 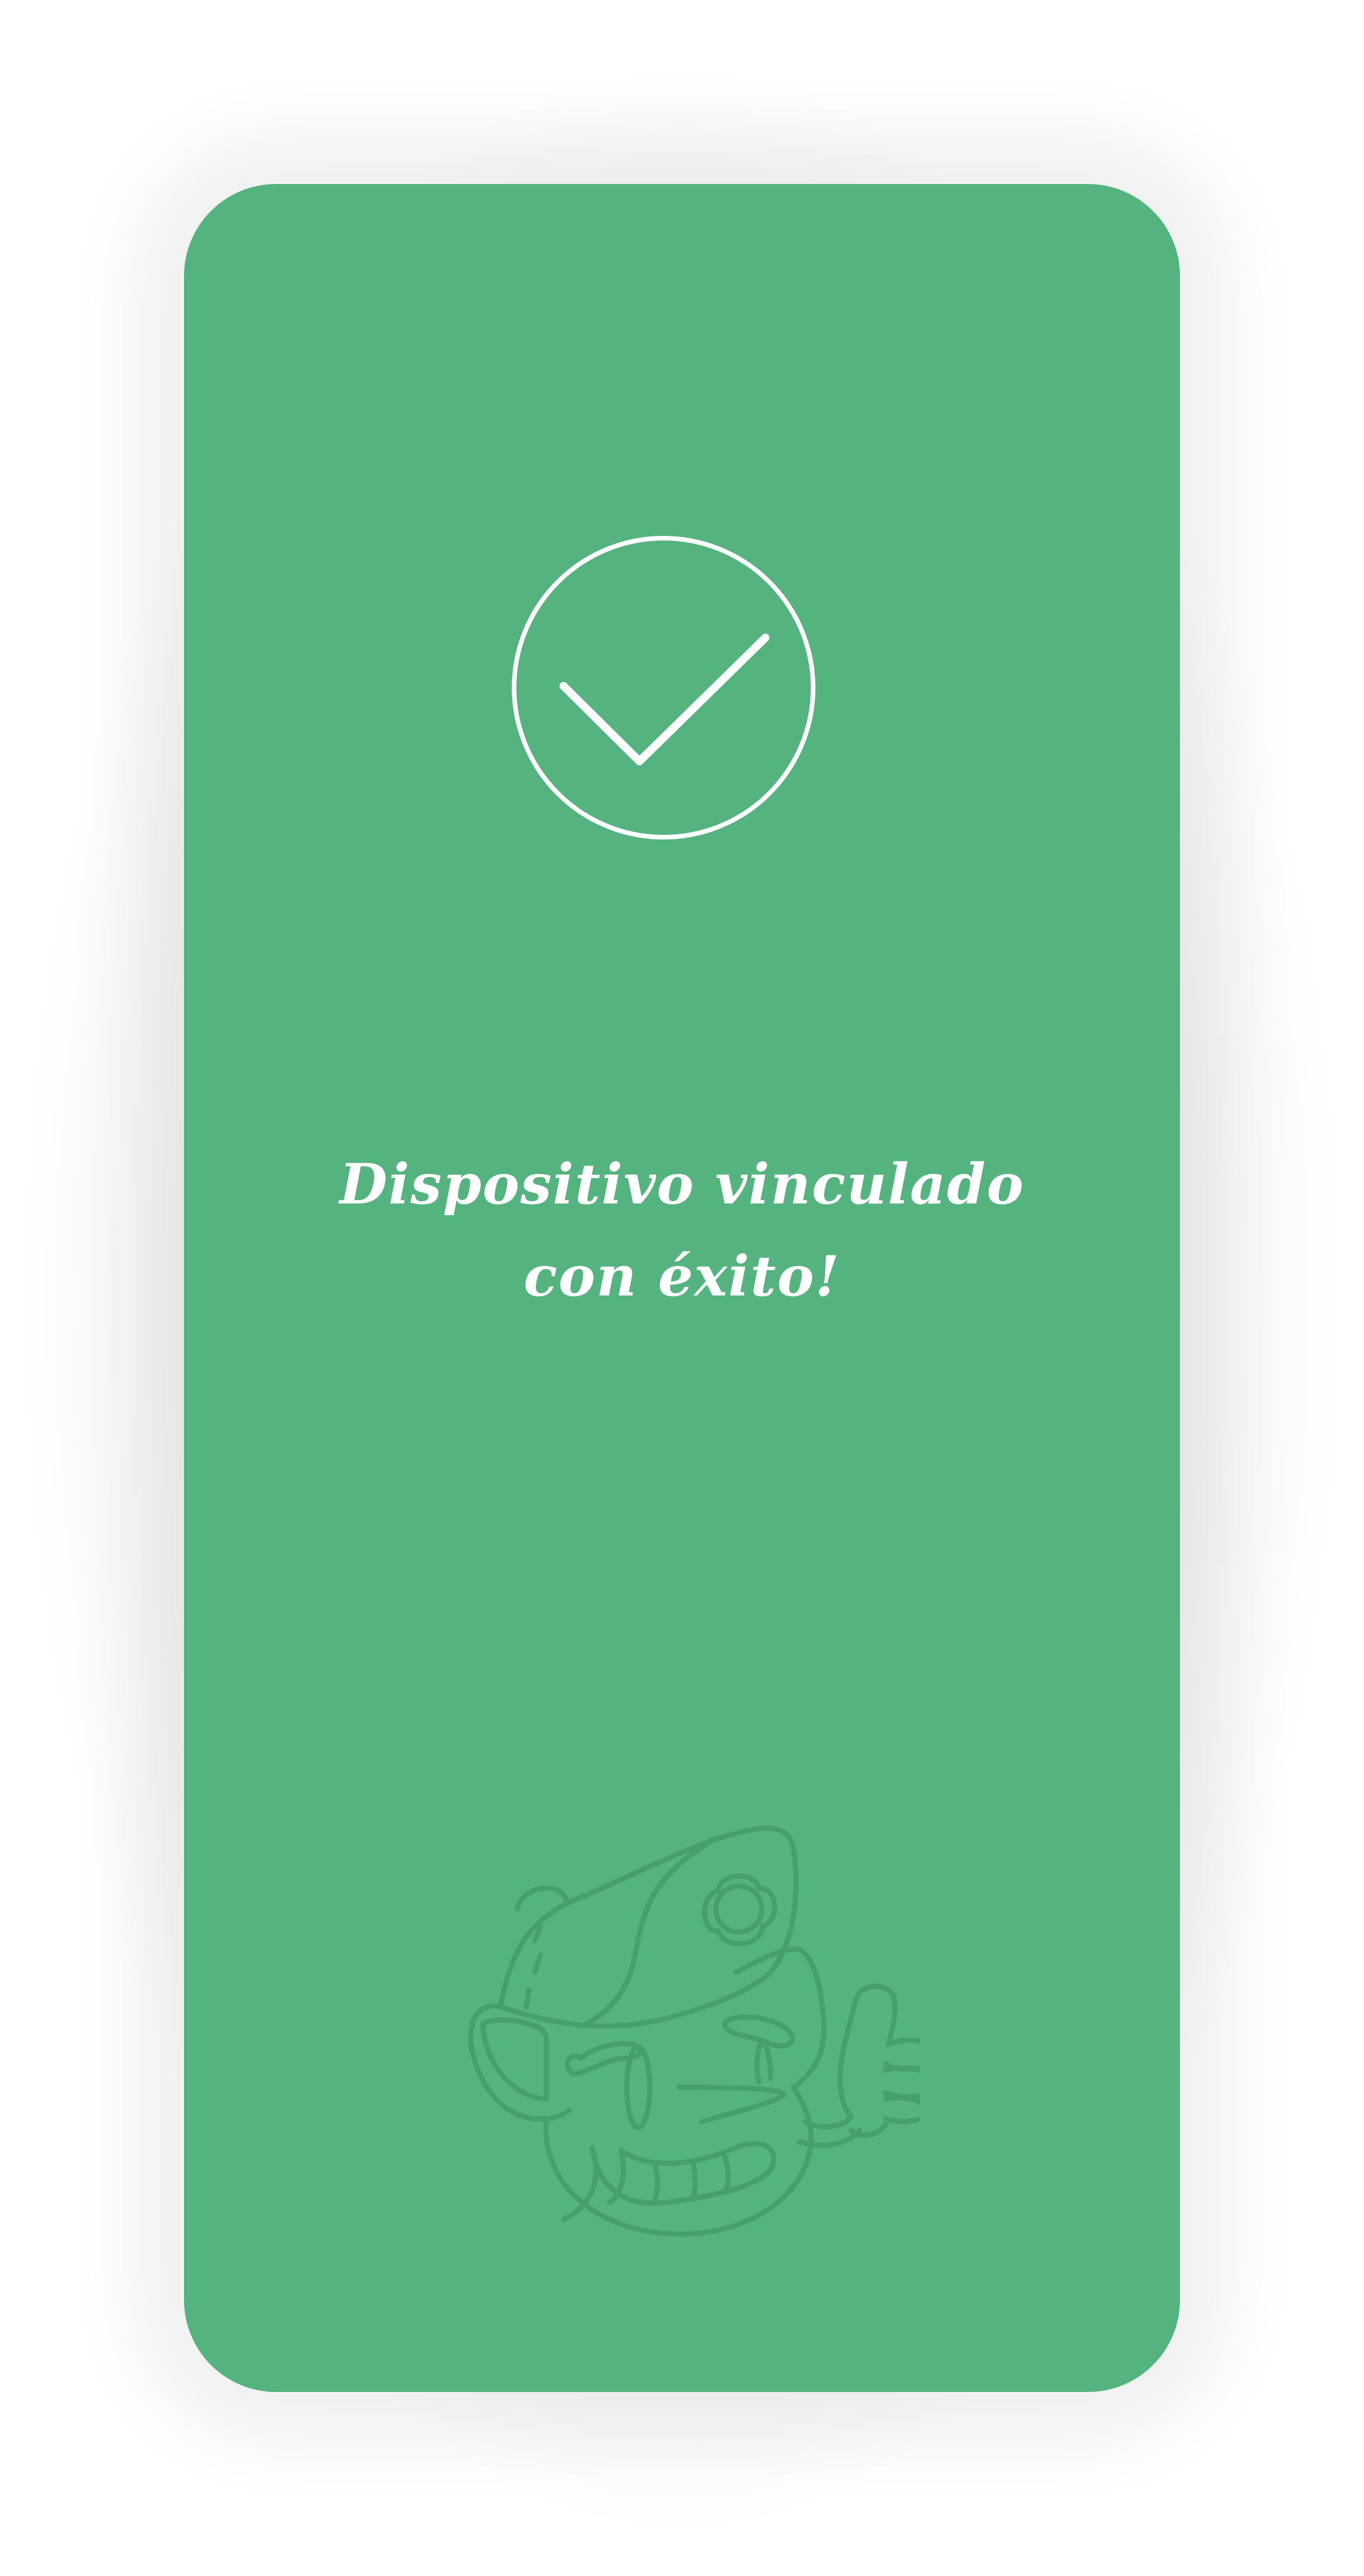 I want to click on check-circle-icon, so click(x=663, y=687).